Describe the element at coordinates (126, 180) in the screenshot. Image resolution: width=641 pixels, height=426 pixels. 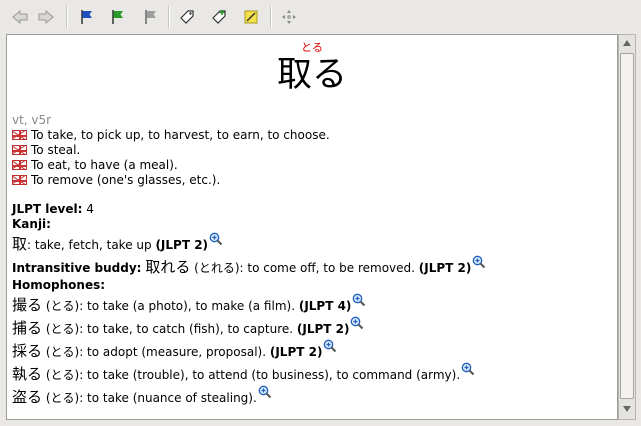
I see `sense-text: To remove (one's glasses, etc.).` at that location.